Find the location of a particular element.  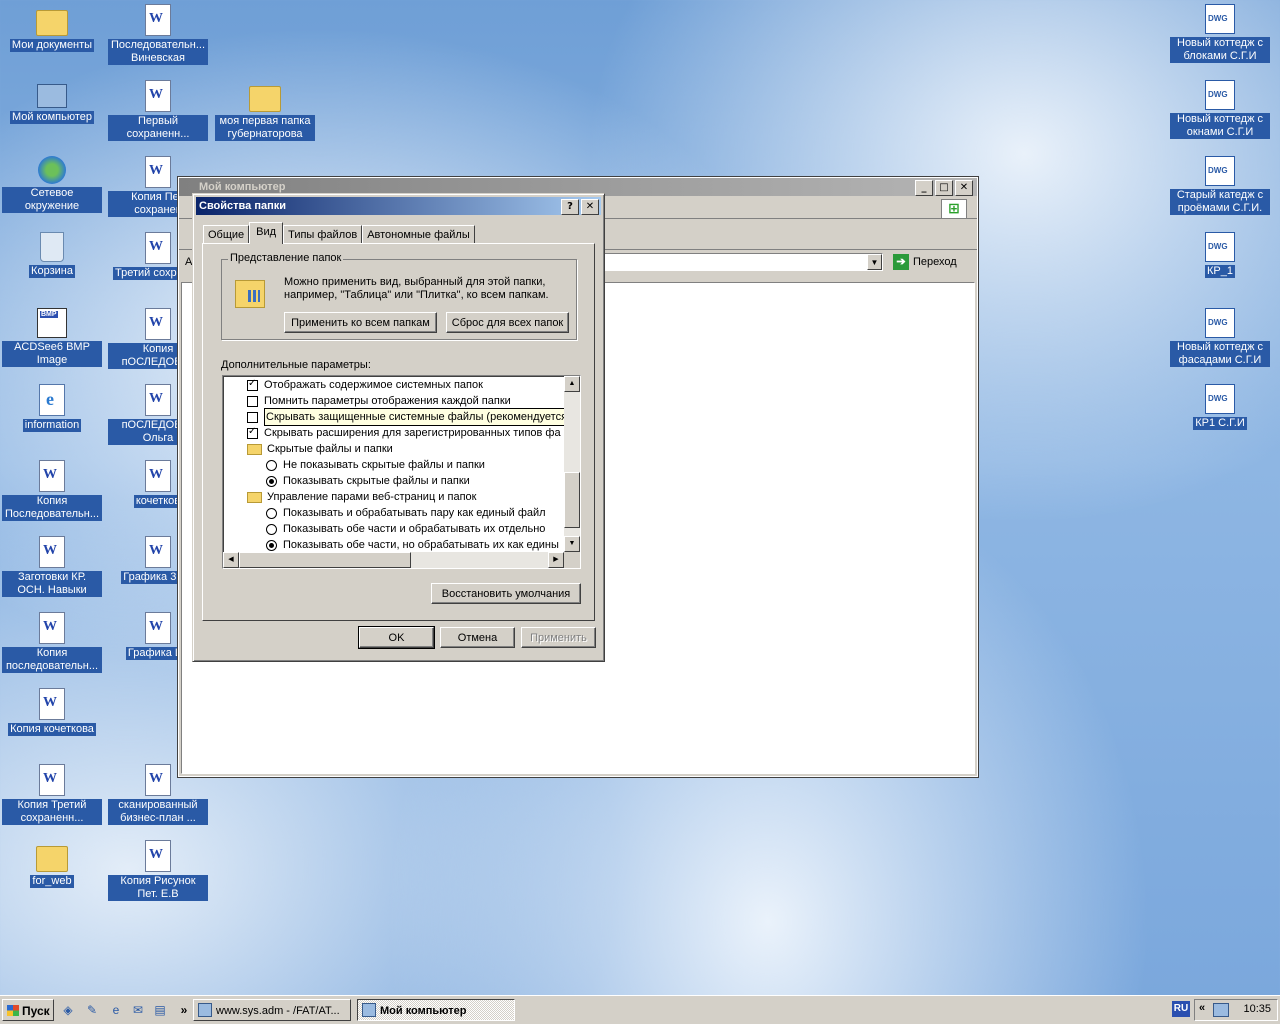

scroll-up-button: ▲ is located at coordinates (572, 384).